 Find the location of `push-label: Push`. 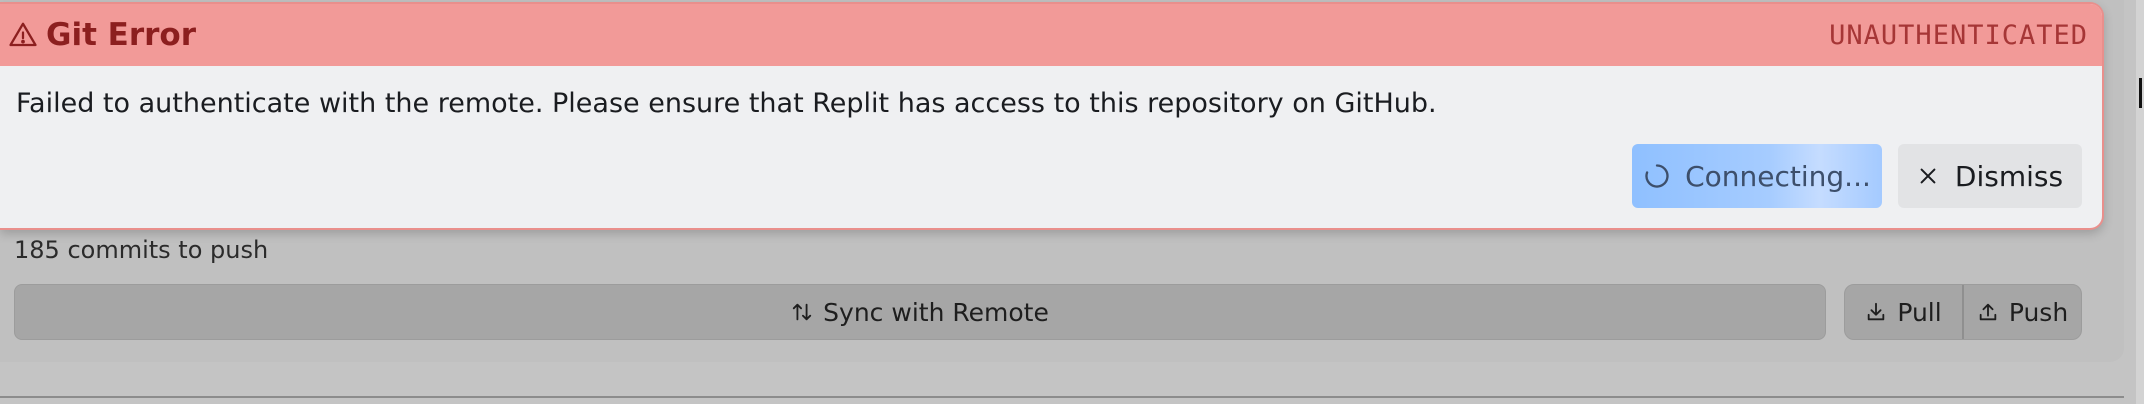

push-label: Push is located at coordinates (2038, 312).